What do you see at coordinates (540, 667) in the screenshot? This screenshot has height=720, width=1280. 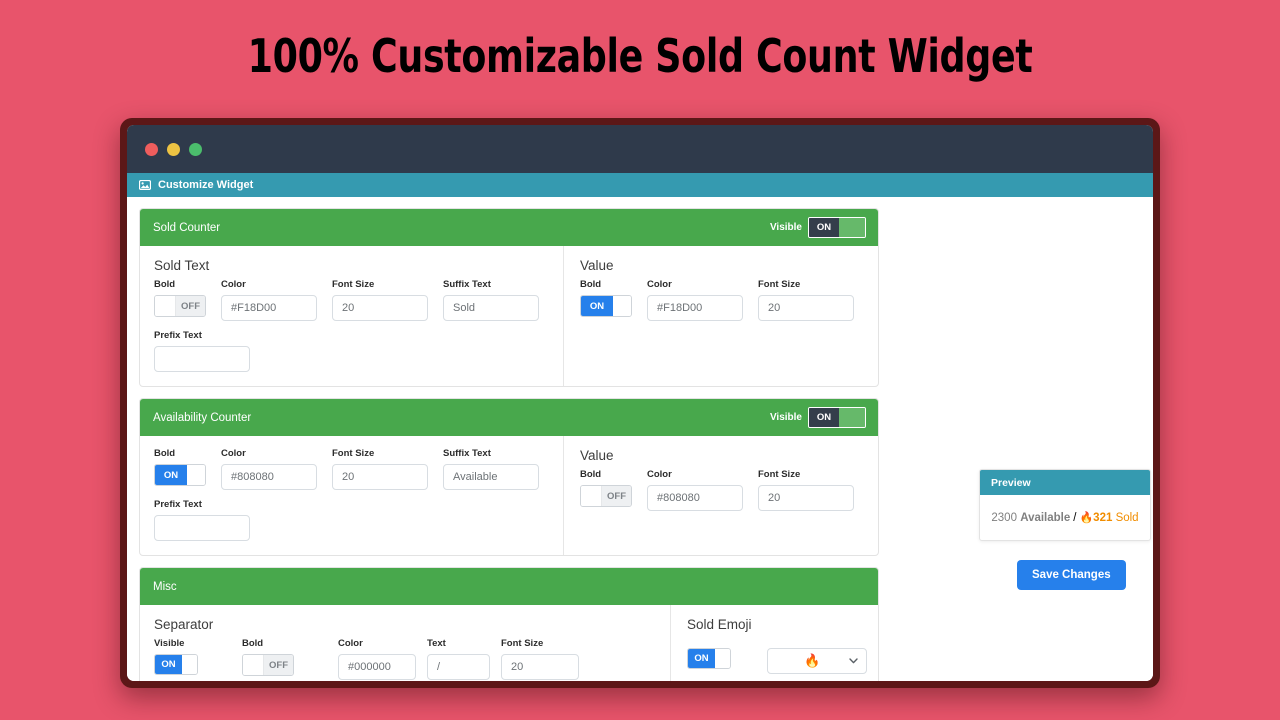 I see `separator-fontsize-input: 20` at bounding box center [540, 667].